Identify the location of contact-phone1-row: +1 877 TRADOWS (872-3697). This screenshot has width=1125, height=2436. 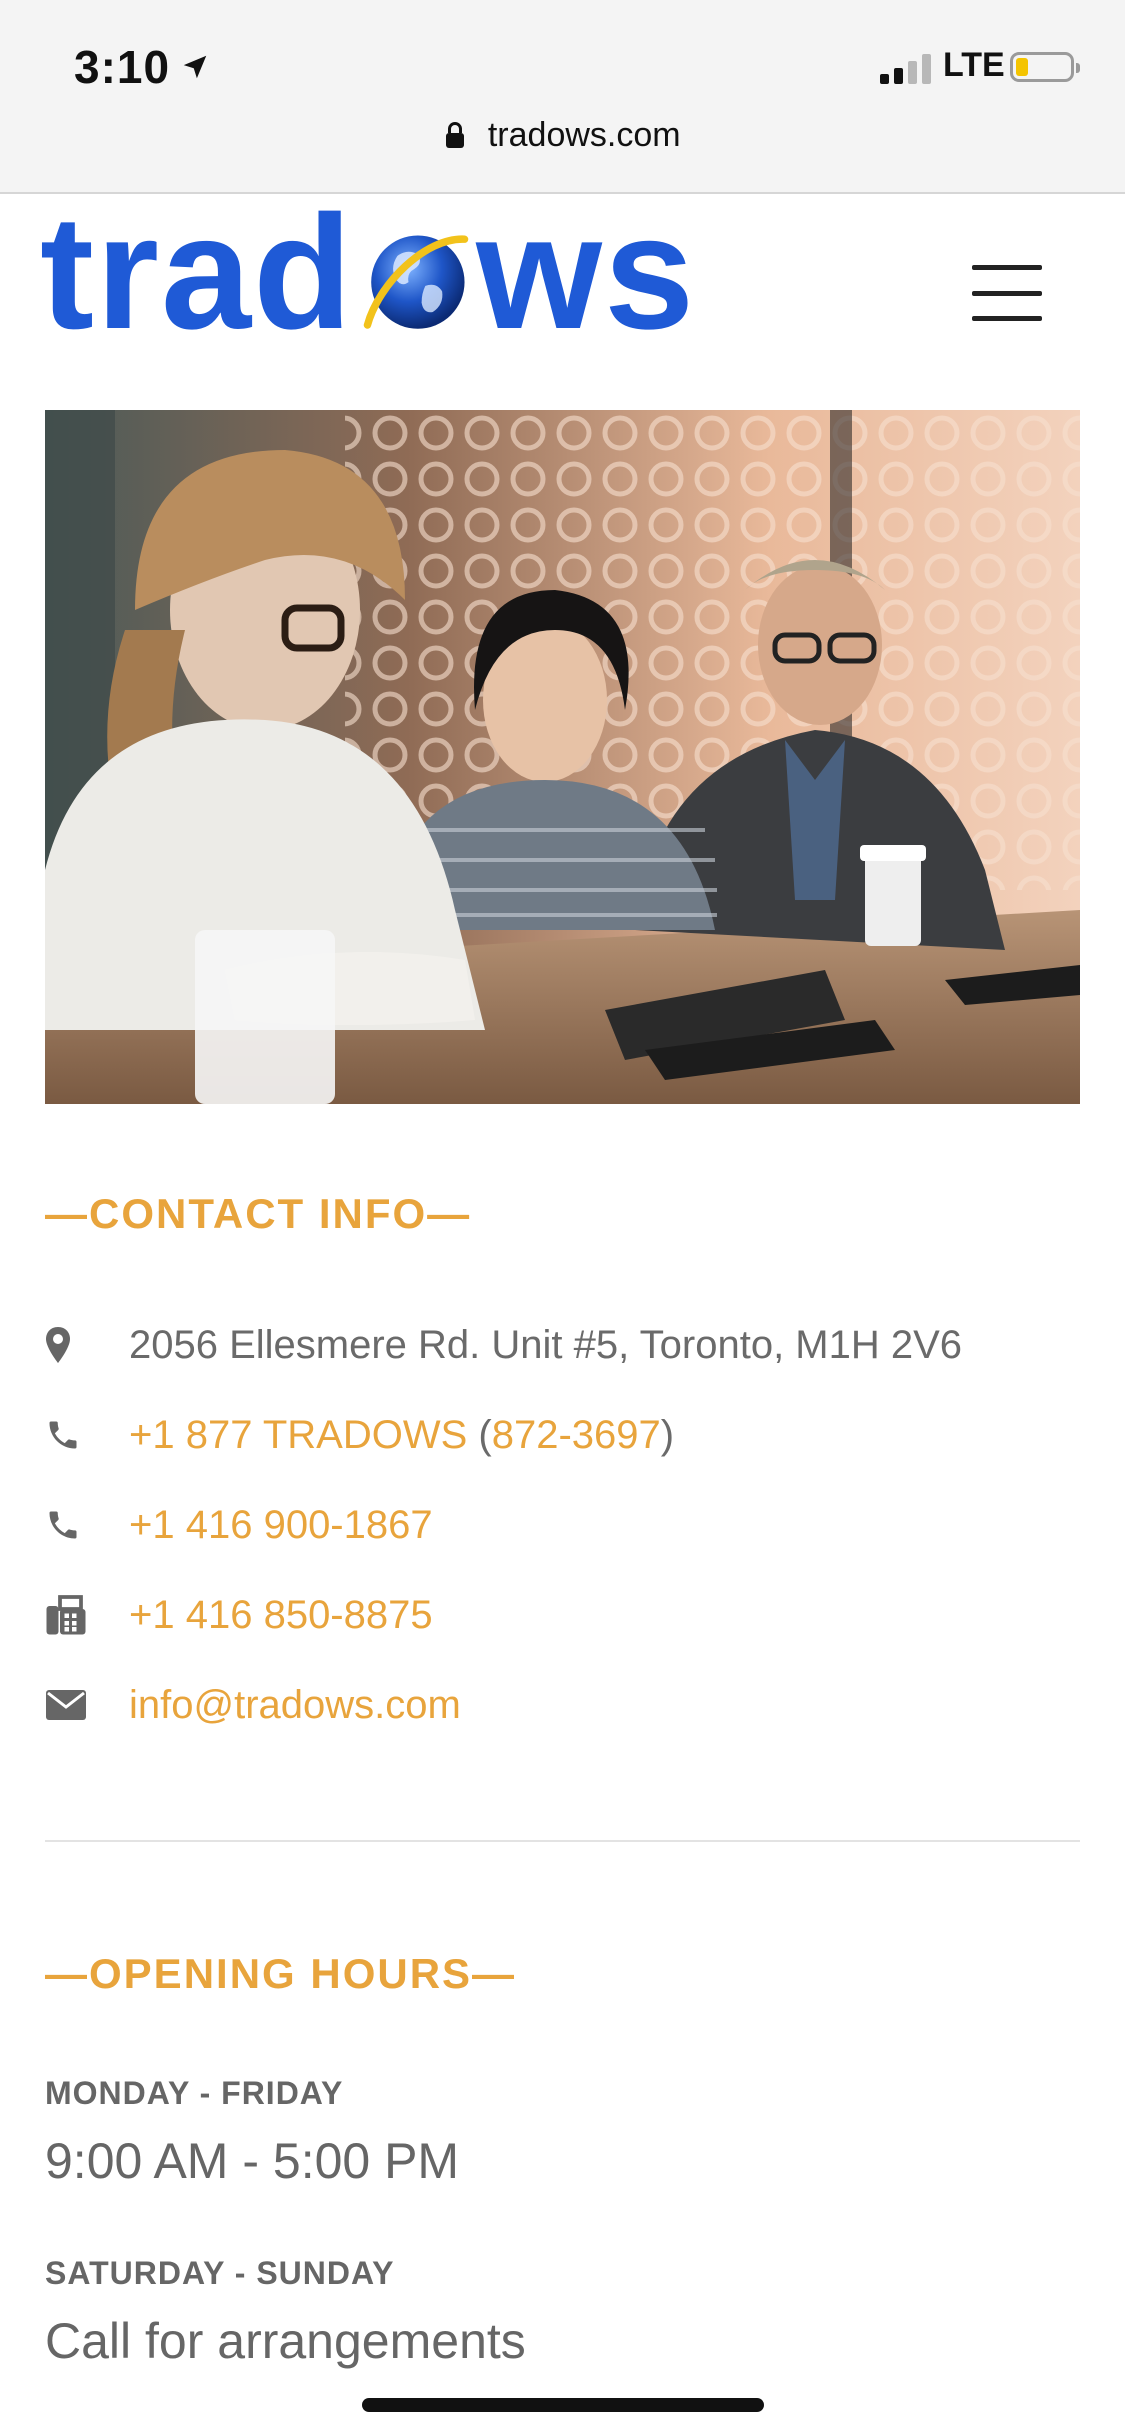
(562, 1435).